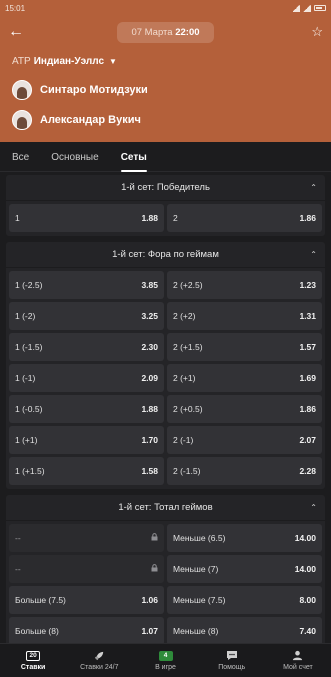 The height and width of the screenshot is (677, 331). Describe the element at coordinates (25, 378) in the screenshot. I see `outcome-label: 1 (-1)` at that location.